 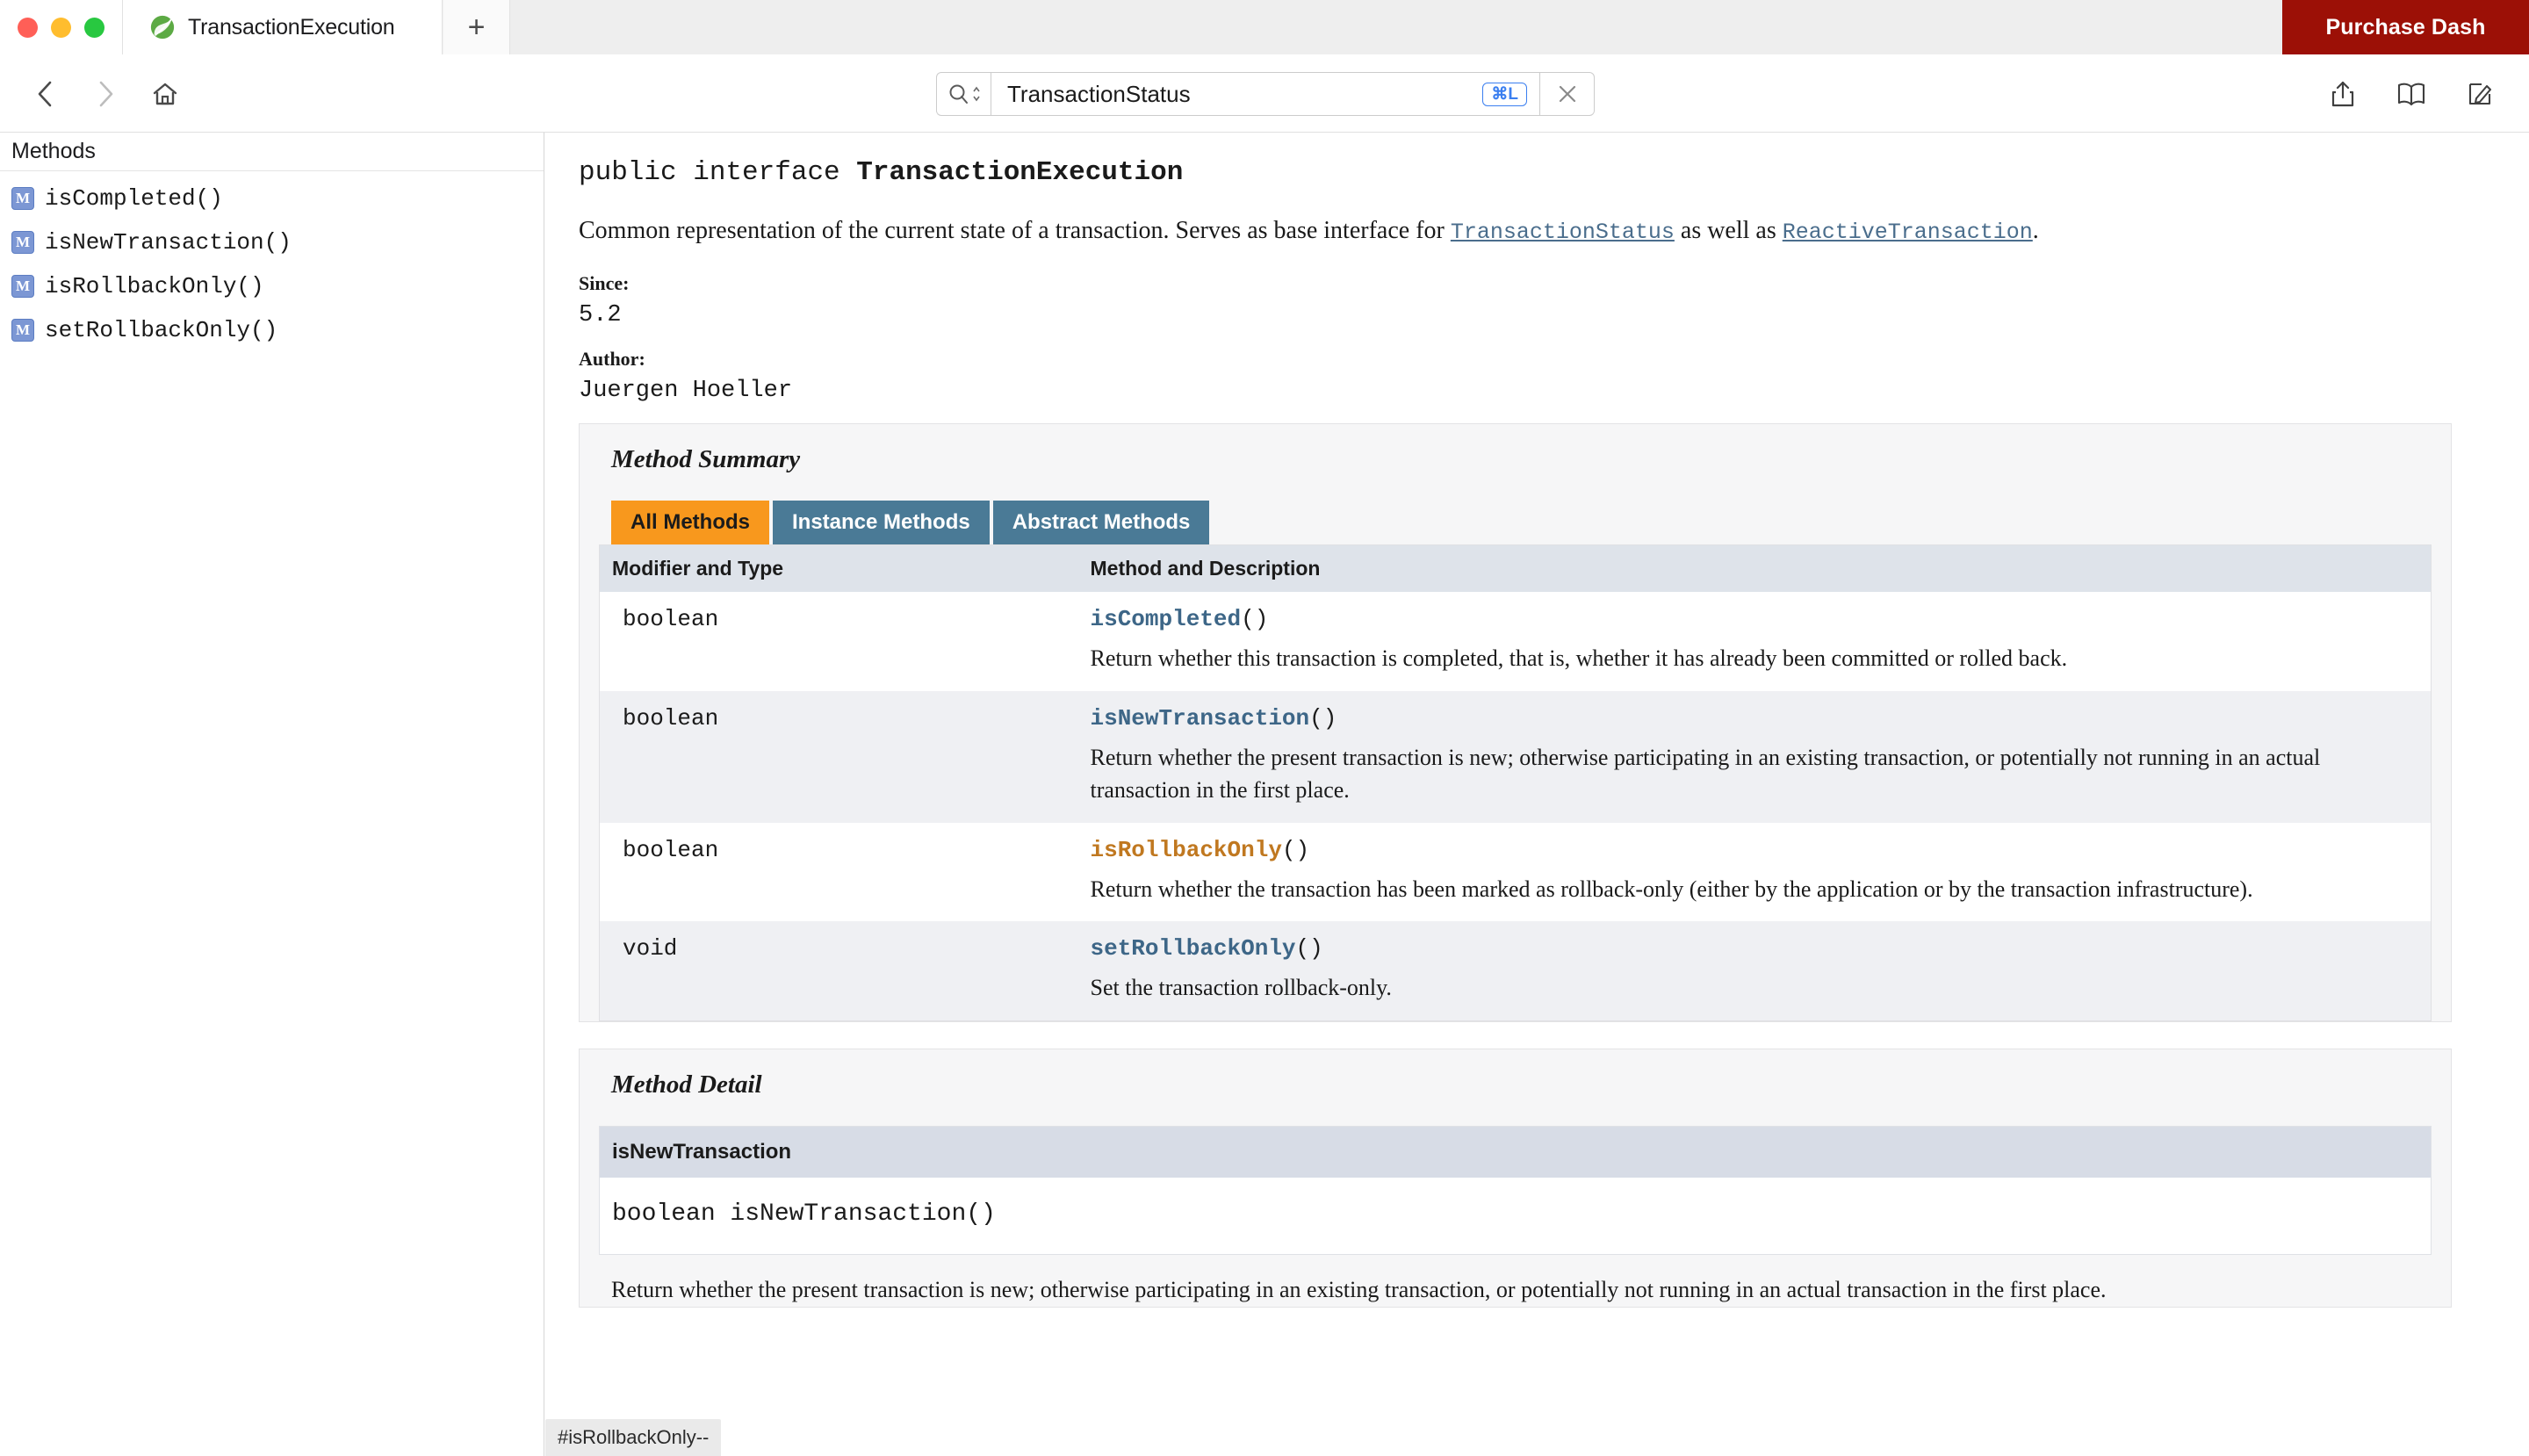 I want to click on method-summary-title: Method Summary, so click(x=706, y=458).